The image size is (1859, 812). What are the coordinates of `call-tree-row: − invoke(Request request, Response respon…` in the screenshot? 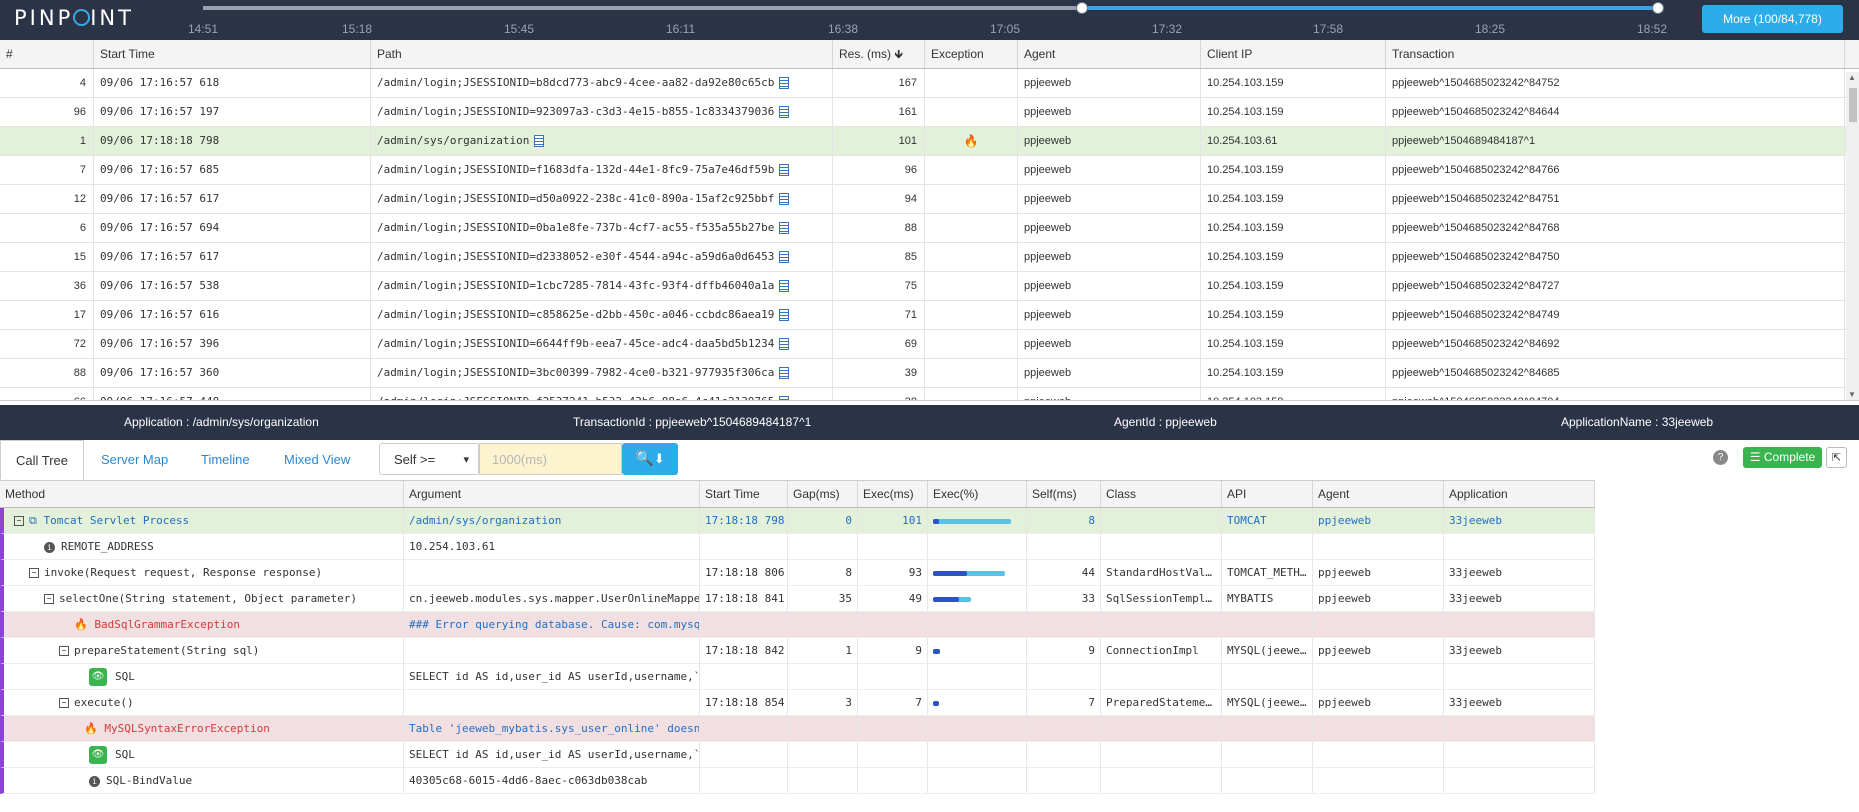 It's located at (797, 573).